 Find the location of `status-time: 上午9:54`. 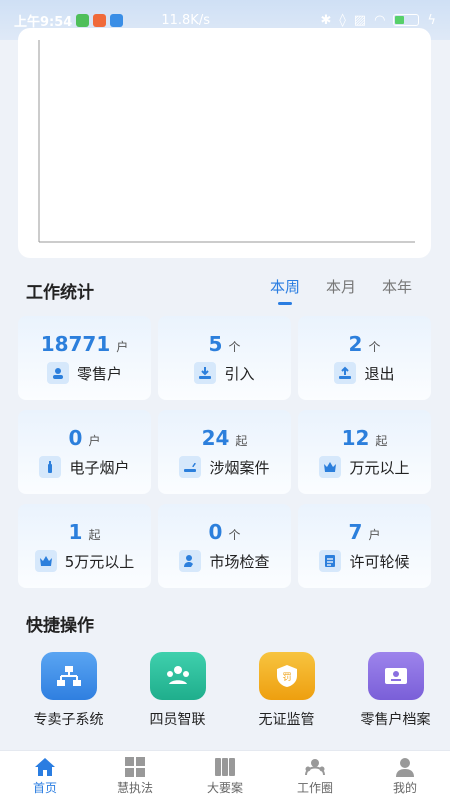

status-time: 上午9:54 is located at coordinates (43, 22).